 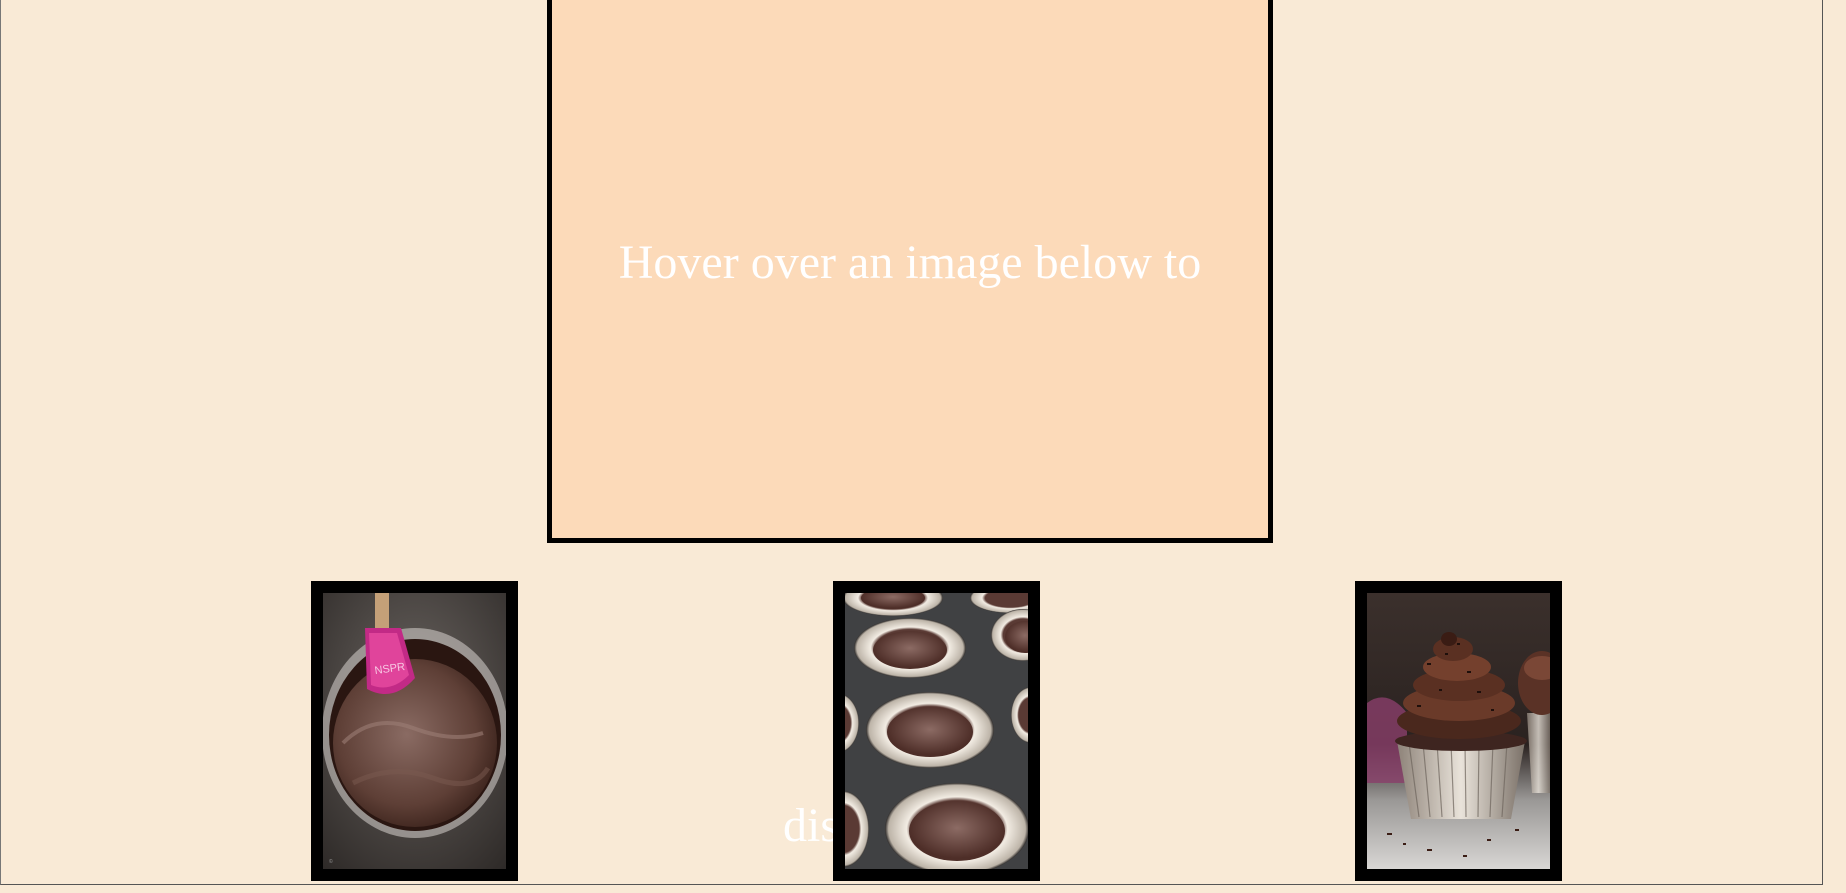 I want to click on frosted-chocolate-cupcake-image, so click(x=1458, y=731).